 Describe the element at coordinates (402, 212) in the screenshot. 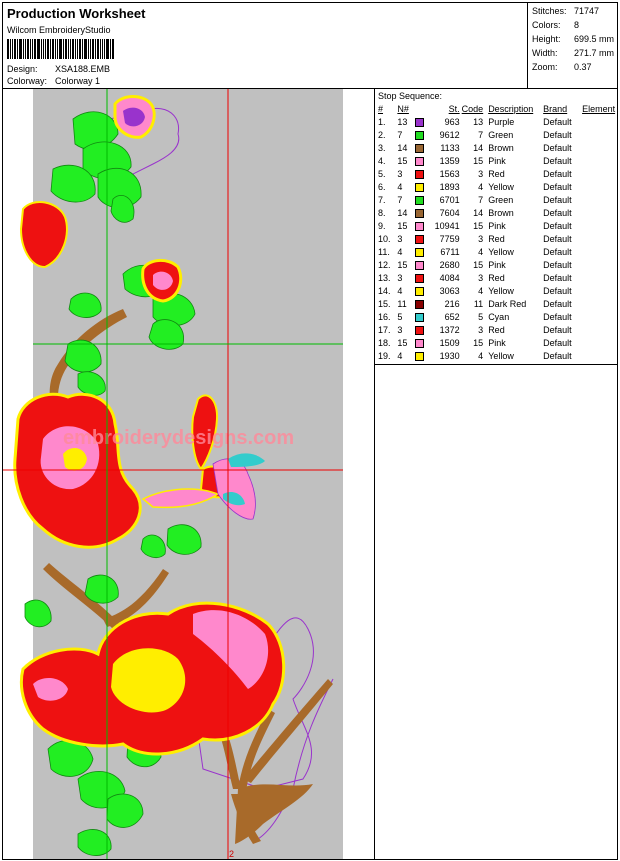

I see `stop-needle: 14` at that location.